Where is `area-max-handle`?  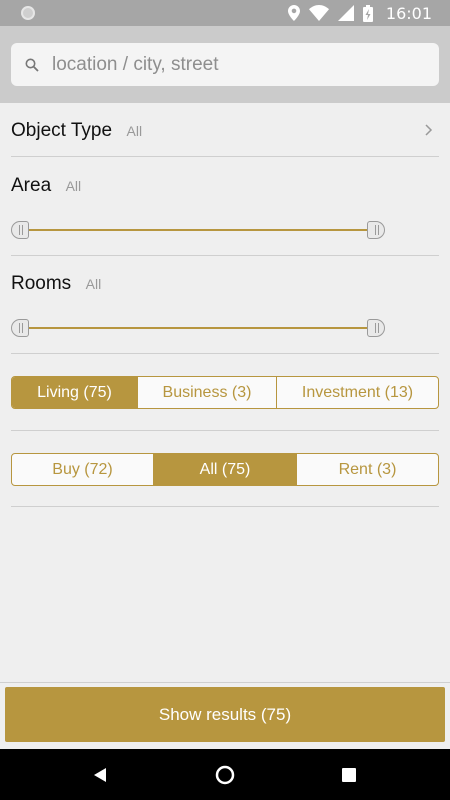 area-max-handle is located at coordinates (376, 230).